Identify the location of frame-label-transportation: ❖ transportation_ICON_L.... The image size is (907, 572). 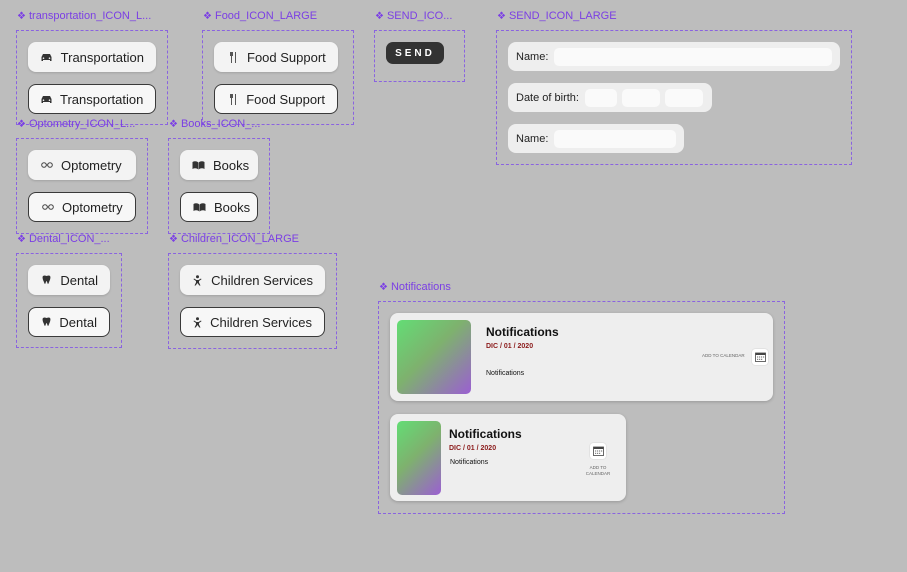
(84, 16).